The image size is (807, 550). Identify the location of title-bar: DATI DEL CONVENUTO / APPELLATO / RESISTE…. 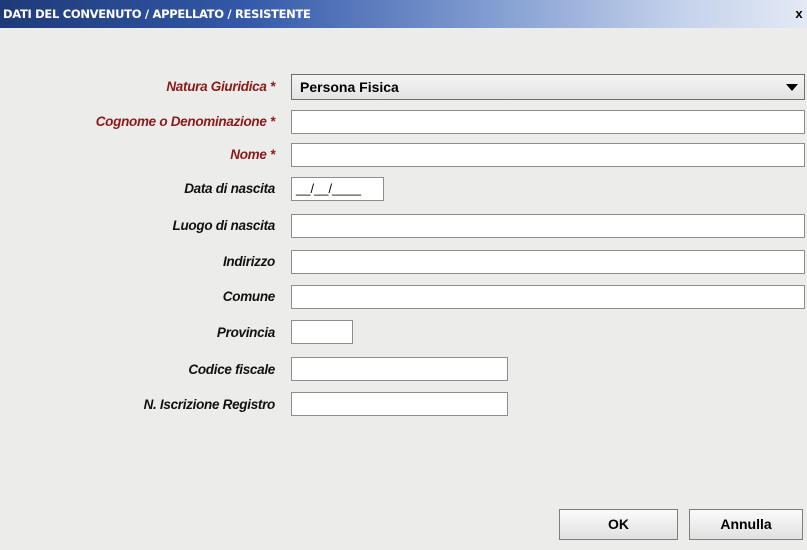
(403, 14).